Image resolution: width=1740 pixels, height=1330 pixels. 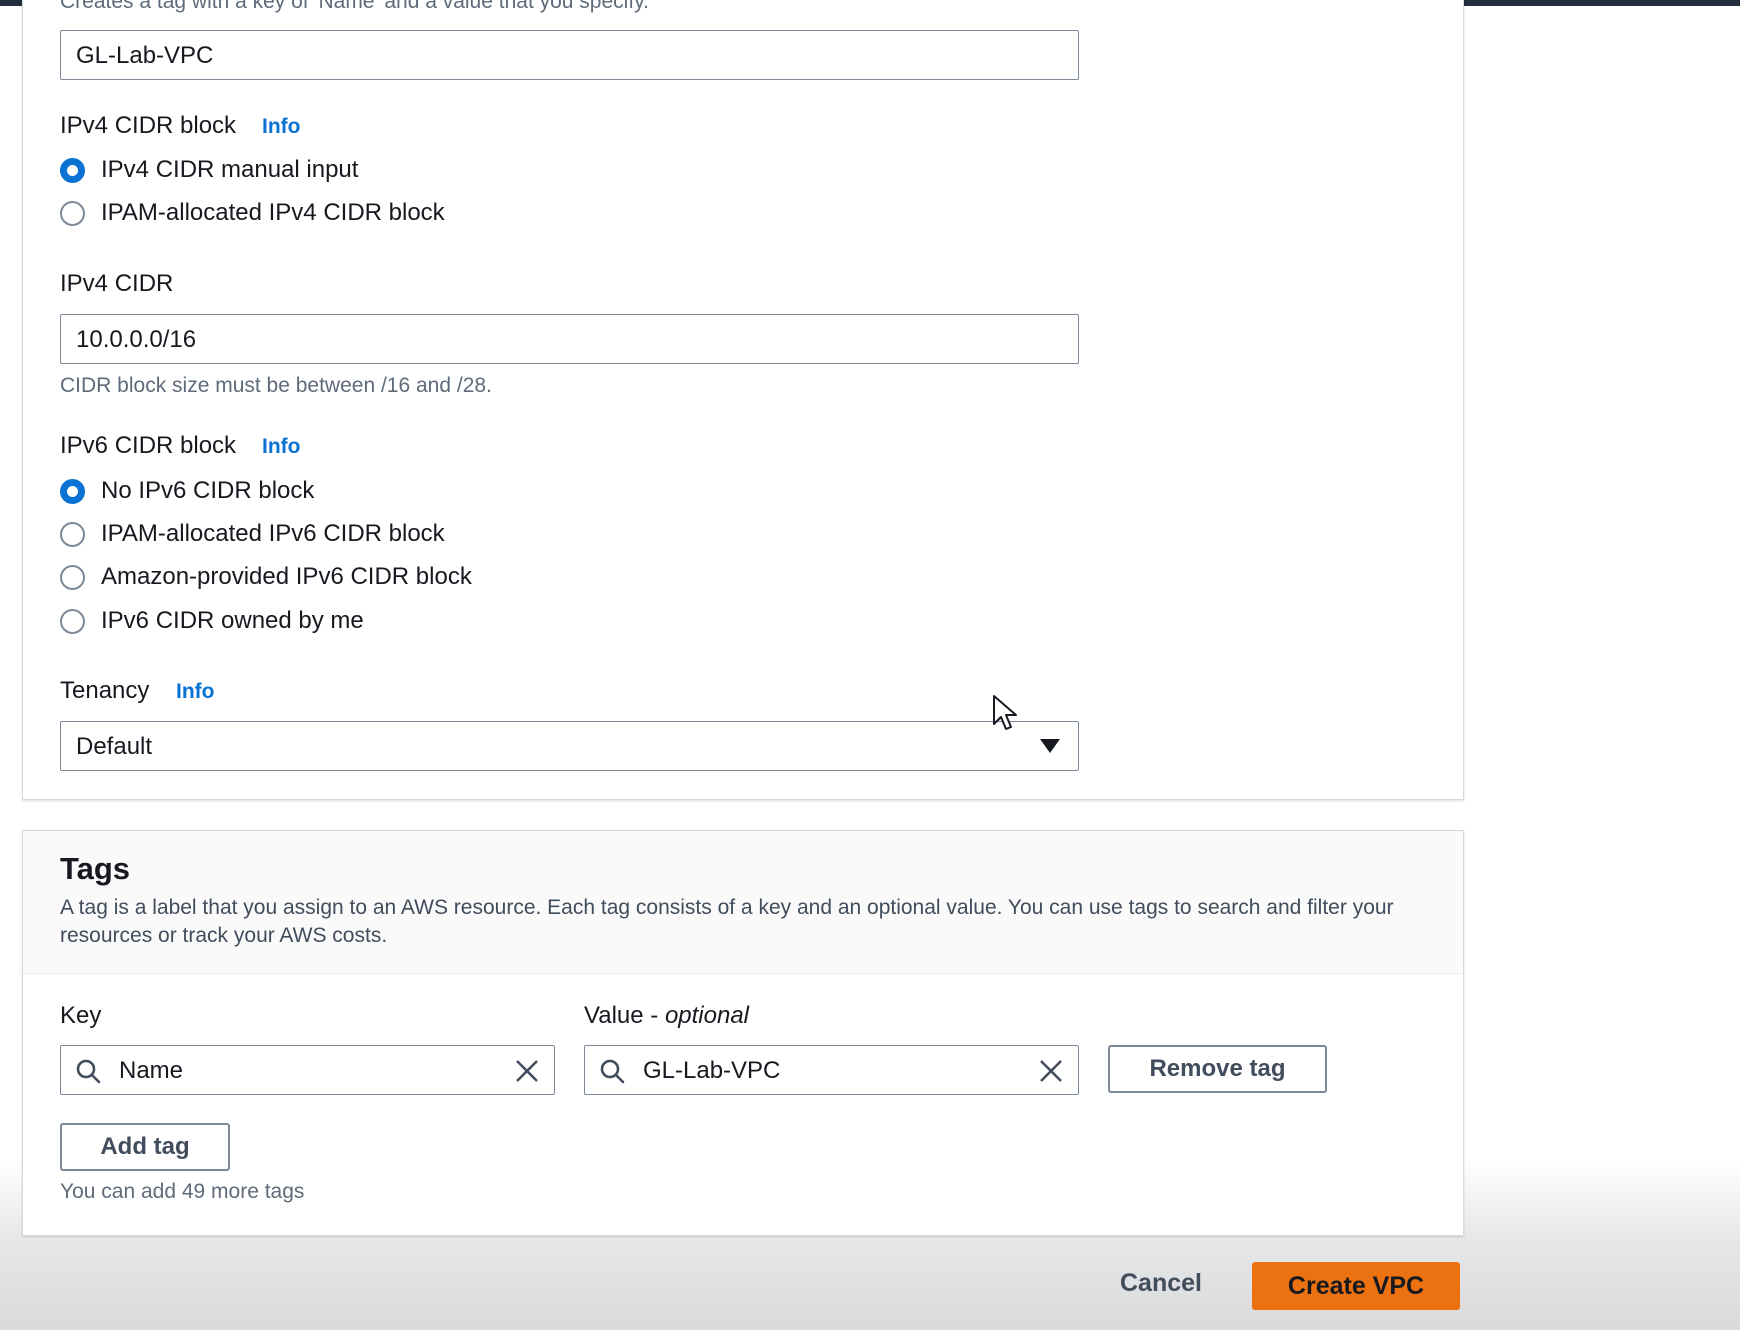 What do you see at coordinates (569, 55) in the screenshot?
I see `name-tag-input: GL-Lab-VPC` at bounding box center [569, 55].